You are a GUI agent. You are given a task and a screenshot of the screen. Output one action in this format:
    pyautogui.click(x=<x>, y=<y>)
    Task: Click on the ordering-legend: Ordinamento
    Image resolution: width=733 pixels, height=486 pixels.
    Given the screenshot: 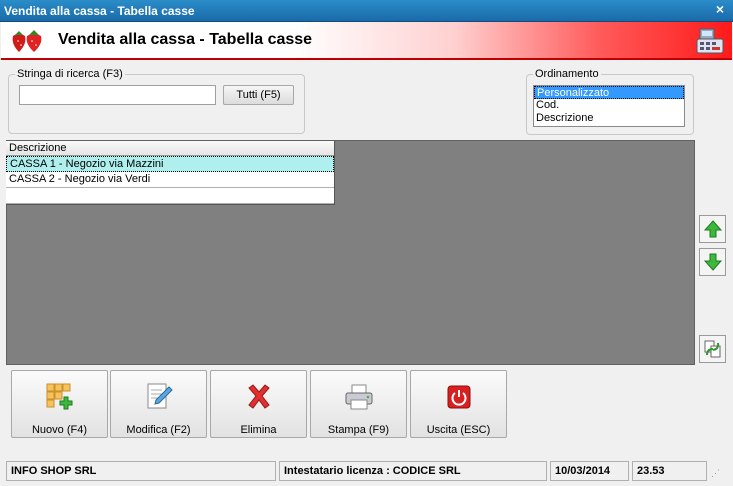 What is the action you would take?
    pyautogui.click(x=567, y=74)
    